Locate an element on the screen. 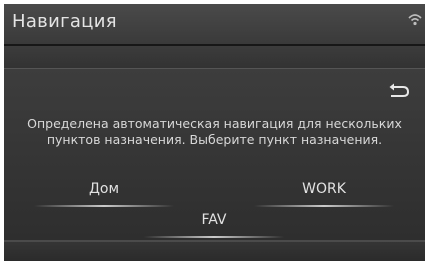 This screenshot has height=261, width=425. destination-home-button: Дом is located at coordinates (104, 194).